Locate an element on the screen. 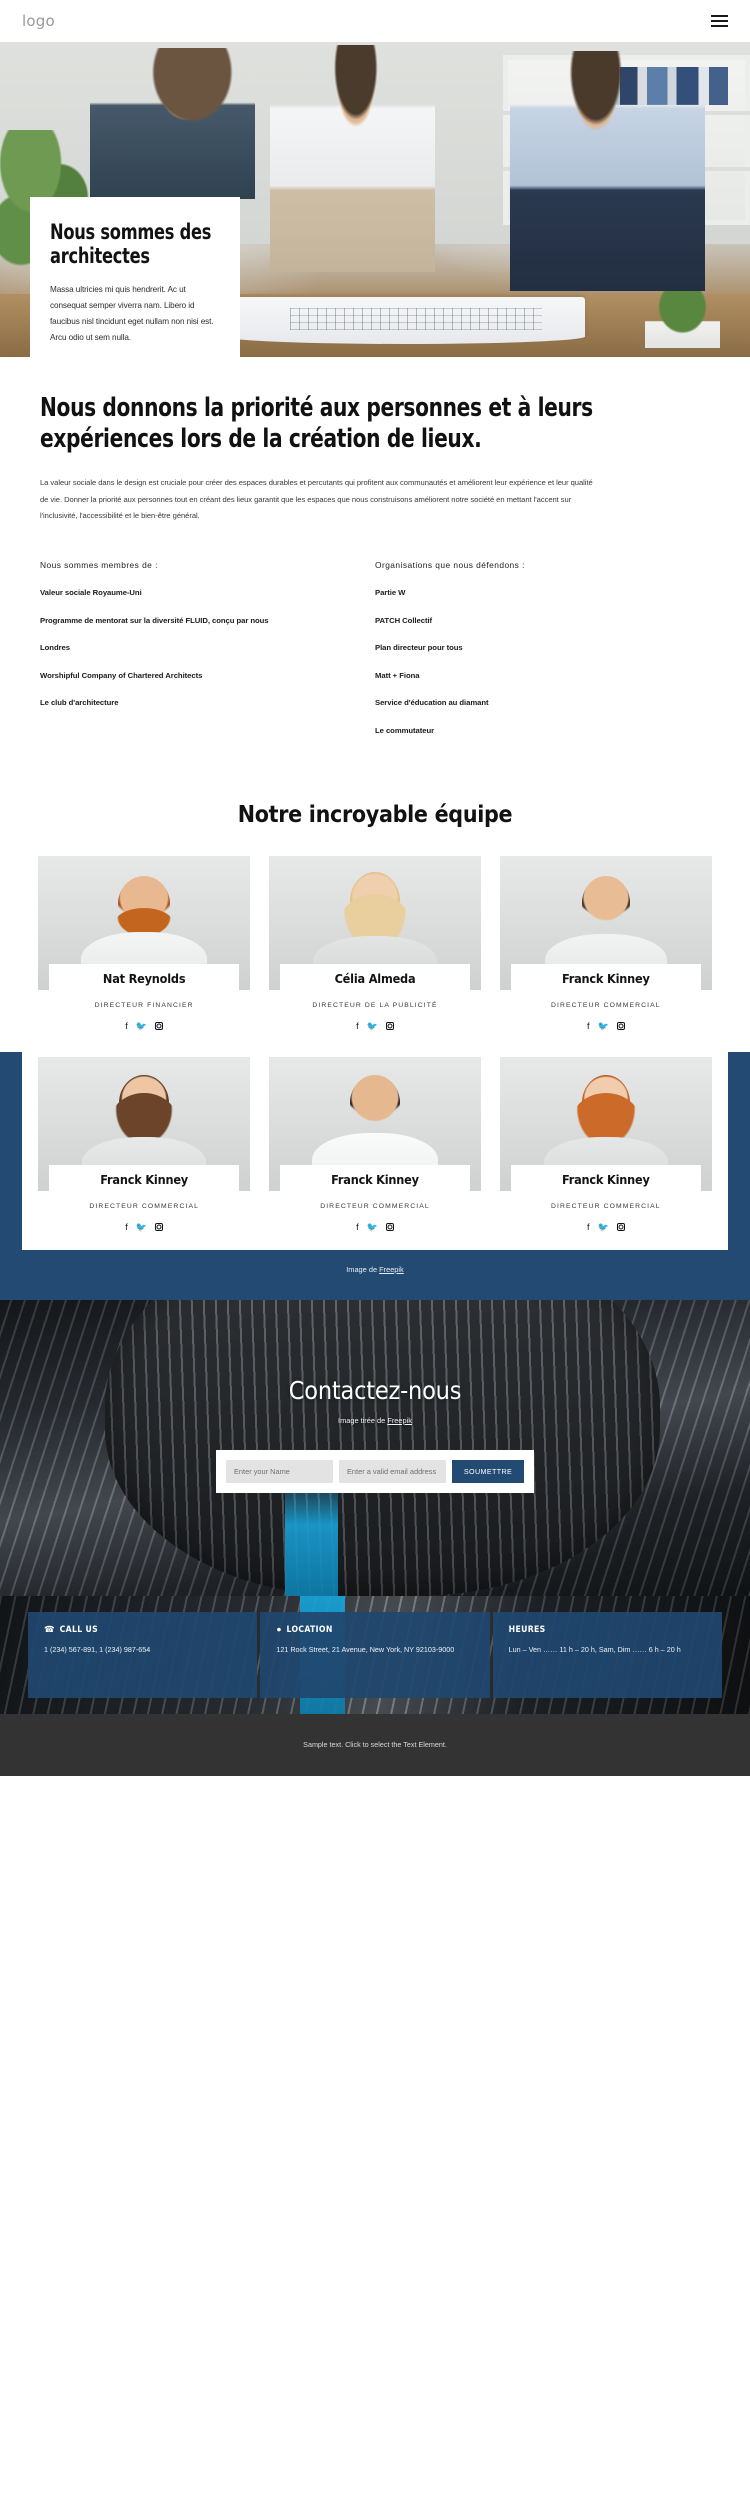 The height and width of the screenshot is (2504, 750). supported-column-title: Organisations que nous défendons : is located at coordinates (450, 565).